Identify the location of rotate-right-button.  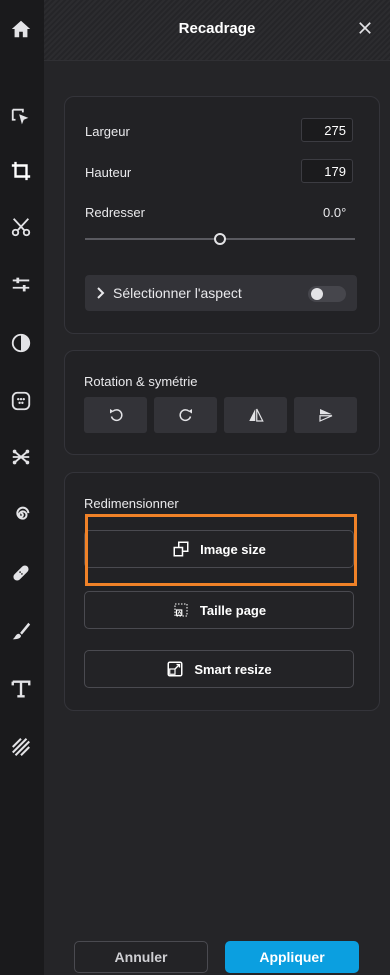
(185, 415).